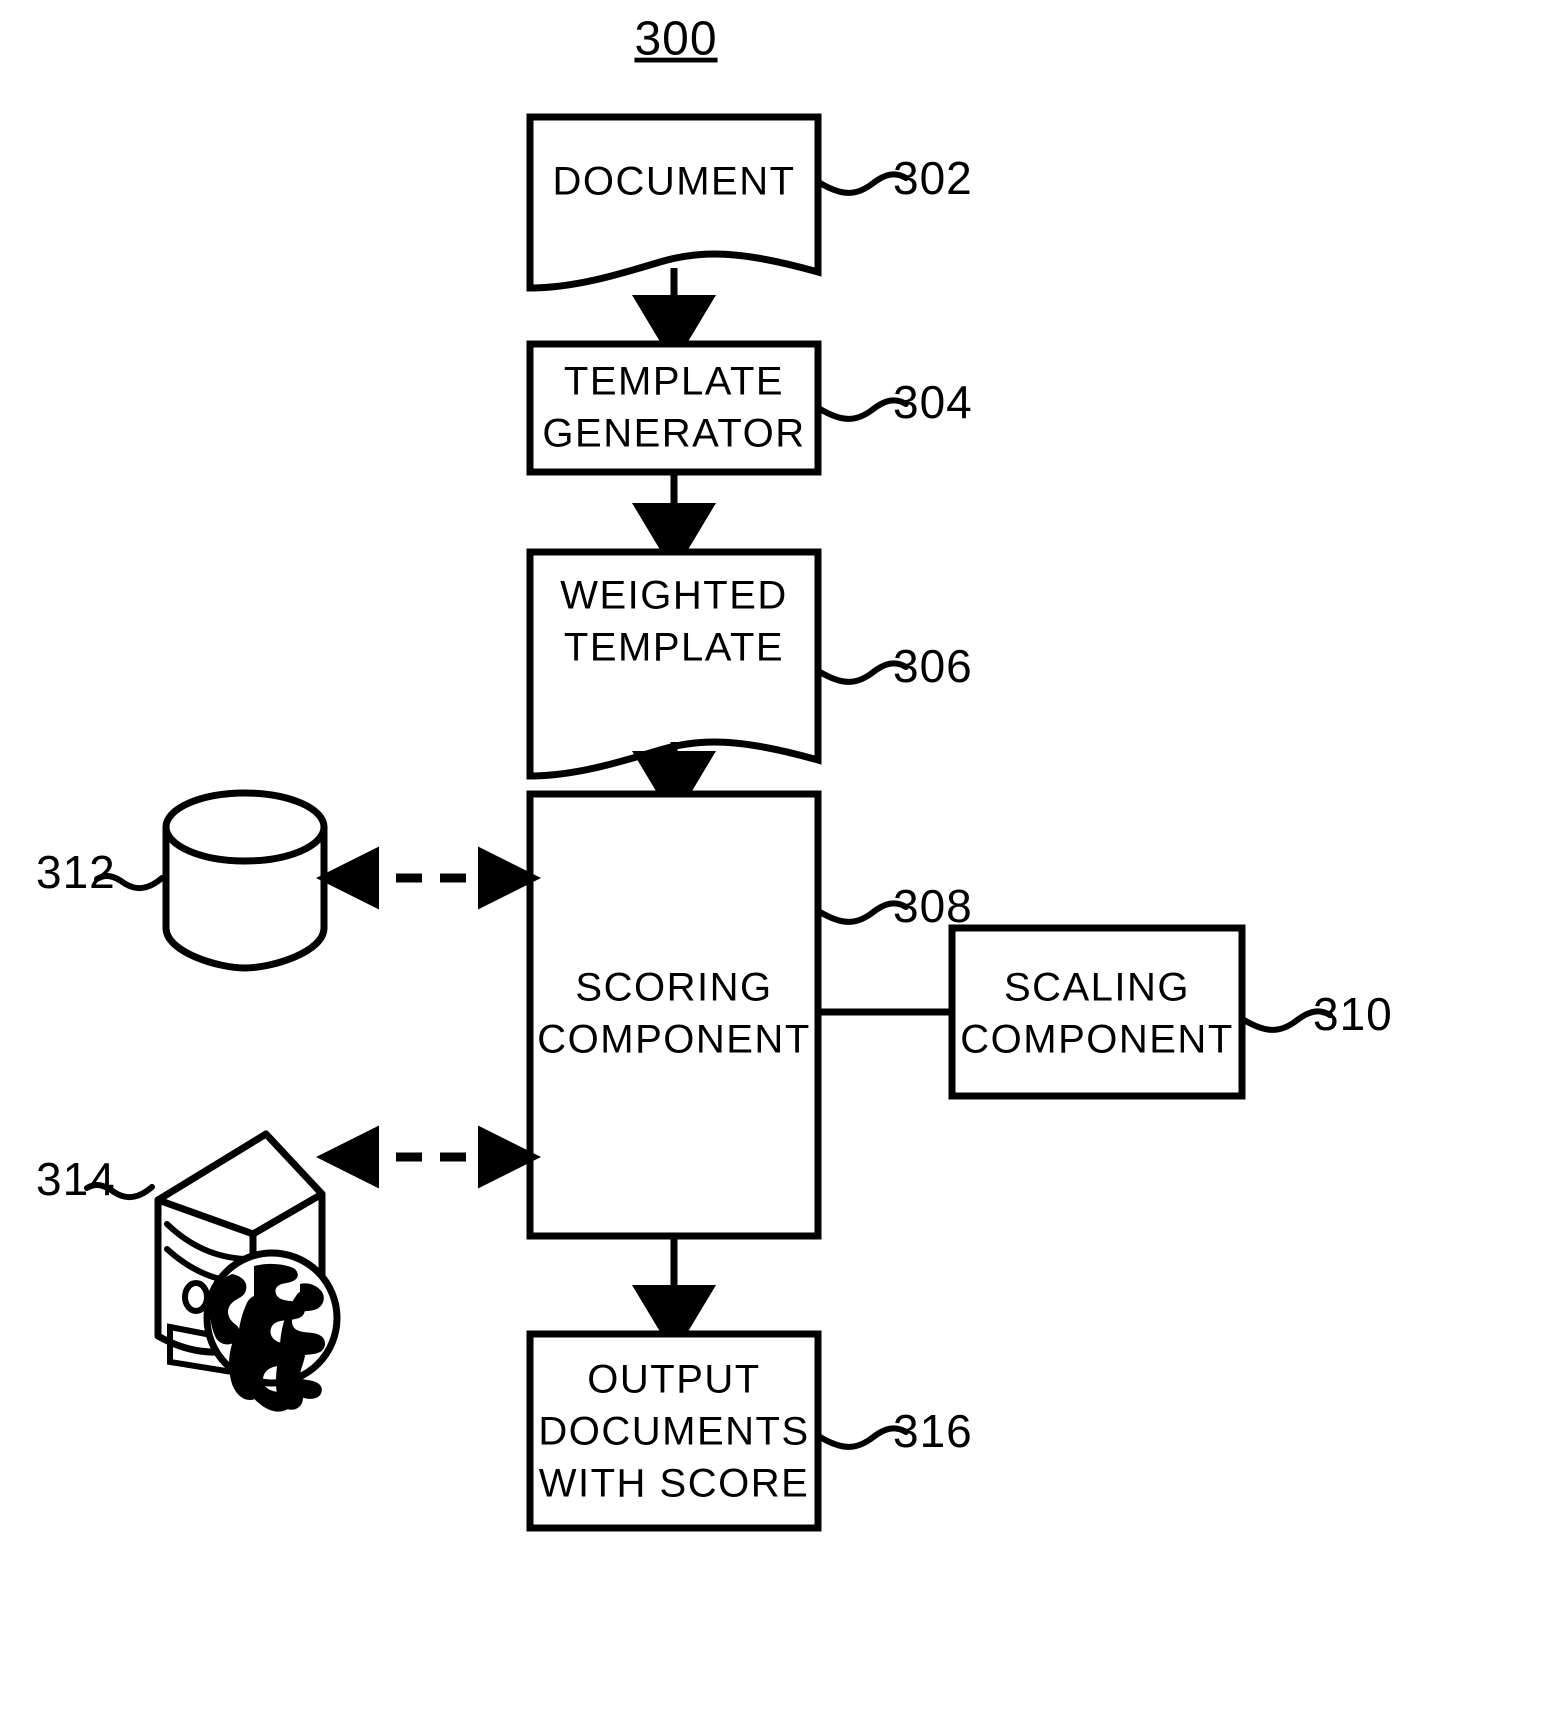 The image size is (1555, 1729). What do you see at coordinates (673, 434) in the screenshot?
I see `template-generator-label-line2: GENERATOR` at bounding box center [673, 434].